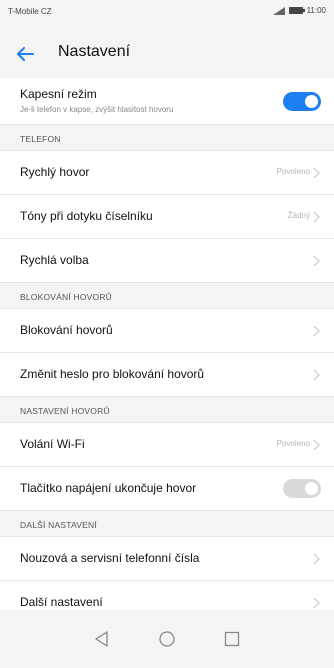  What do you see at coordinates (58, 525) in the screenshot?
I see `section-title: DALŠÍ NASTAVENÍ` at bounding box center [58, 525].